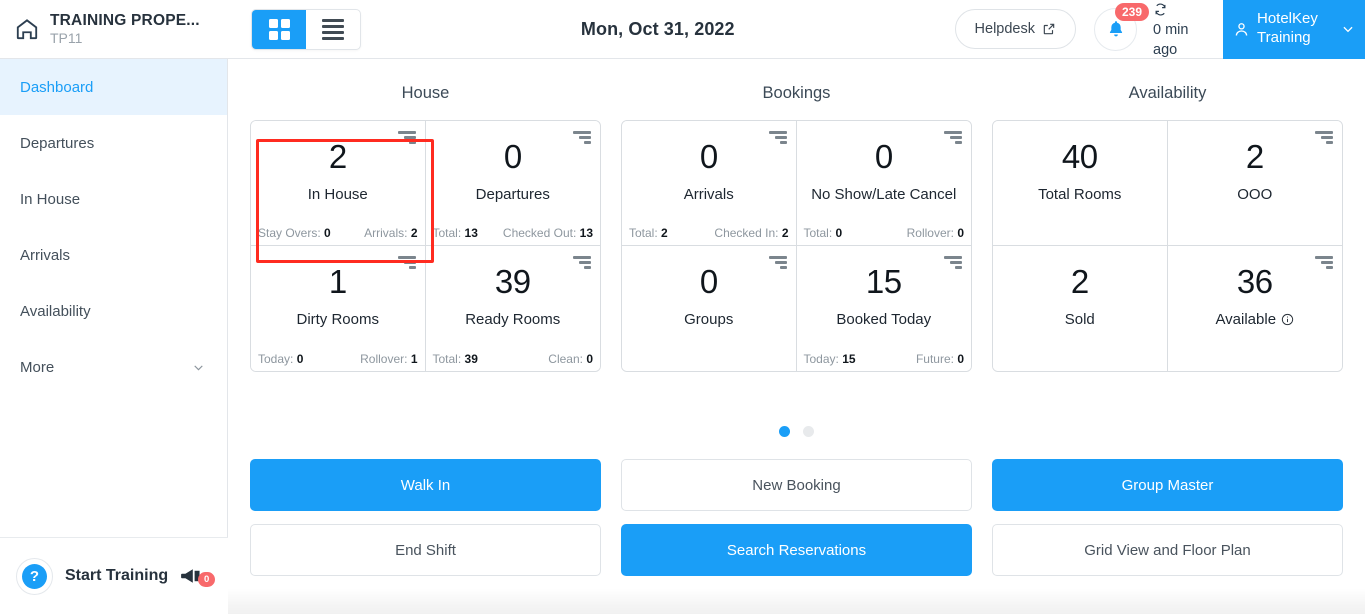 The width and height of the screenshot is (1365, 614). Describe the element at coordinates (709, 308) in the screenshot. I see `stat-card-groups: 0 Groups` at that location.